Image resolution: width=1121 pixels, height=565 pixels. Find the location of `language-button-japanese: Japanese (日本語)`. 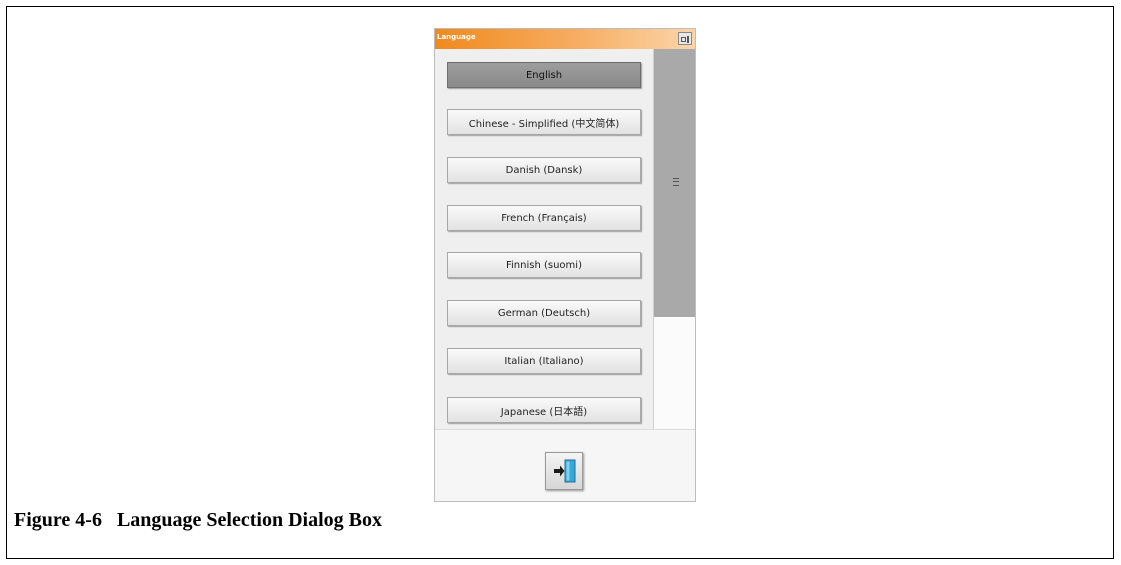

language-button-japanese: Japanese (日本語) is located at coordinates (544, 410).